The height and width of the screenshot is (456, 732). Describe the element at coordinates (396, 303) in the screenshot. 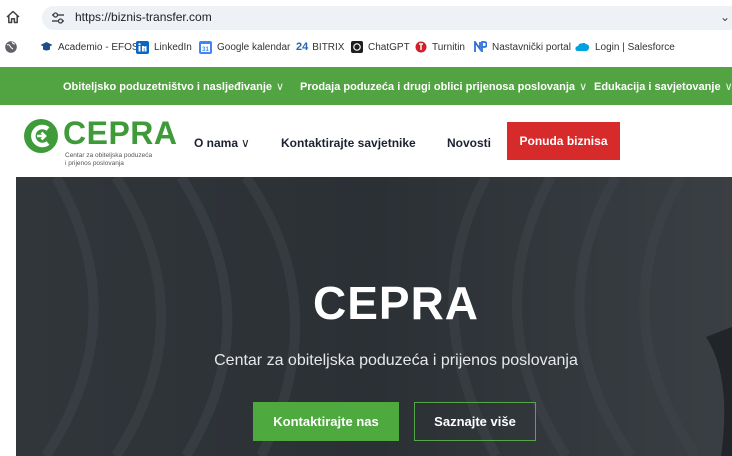

I see `hero-title: CEPRA` at that location.